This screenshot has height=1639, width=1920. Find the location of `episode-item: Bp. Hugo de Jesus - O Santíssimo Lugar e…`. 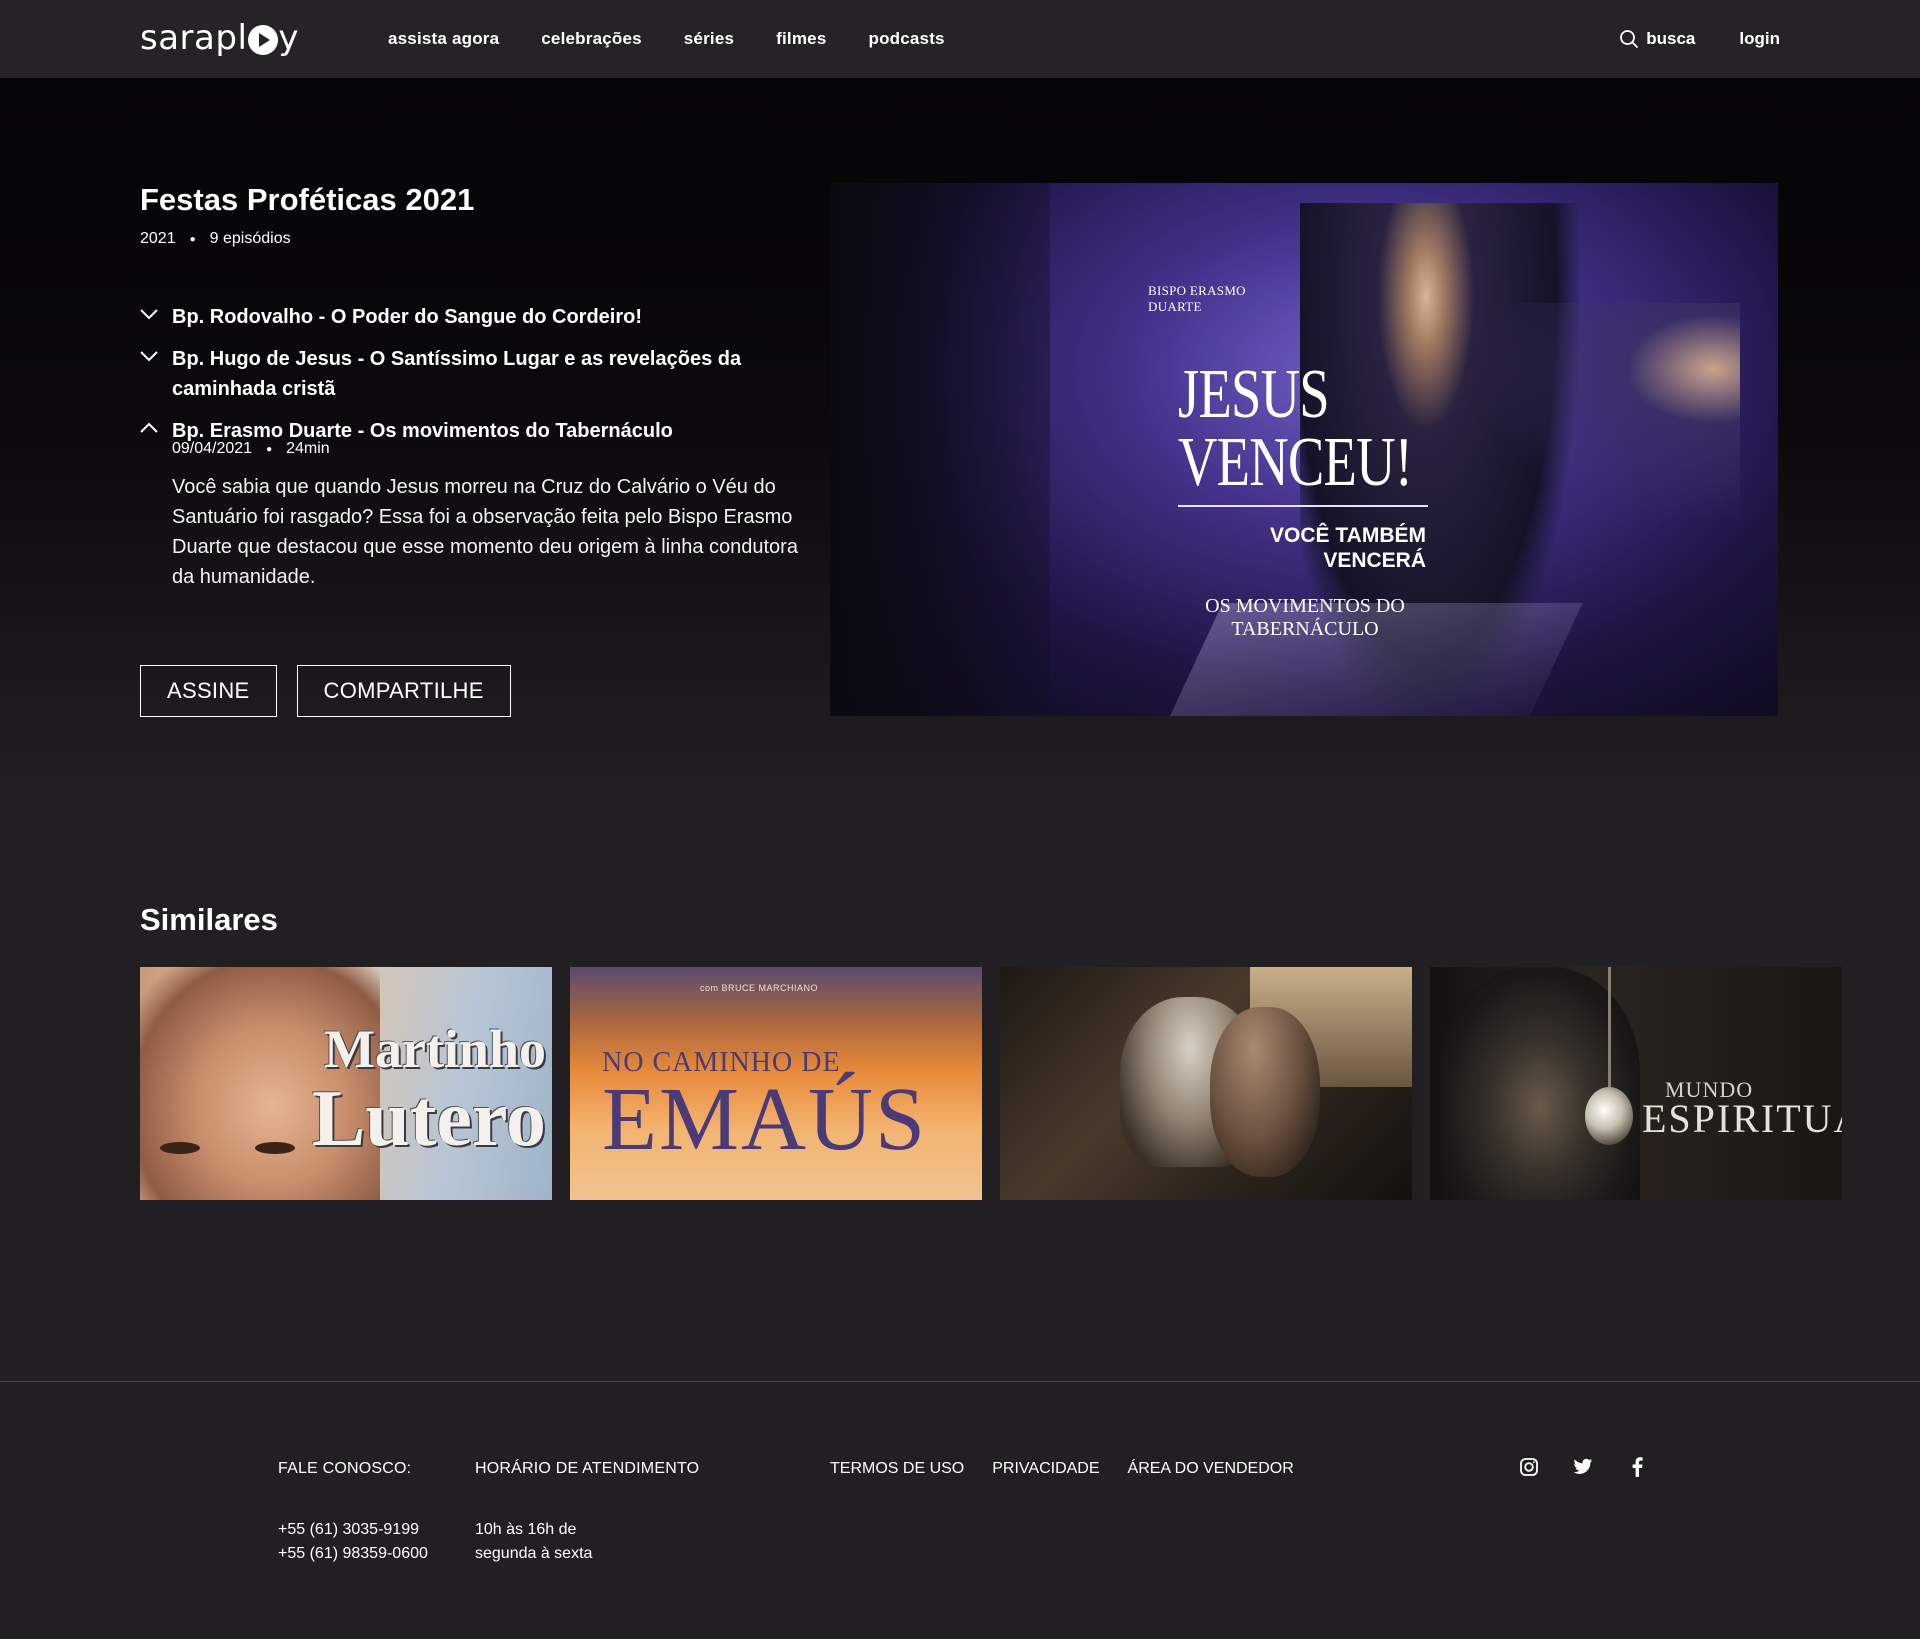

episode-item: Bp. Hugo de Jesus - O Santíssimo Lugar e… is located at coordinates (475, 374).